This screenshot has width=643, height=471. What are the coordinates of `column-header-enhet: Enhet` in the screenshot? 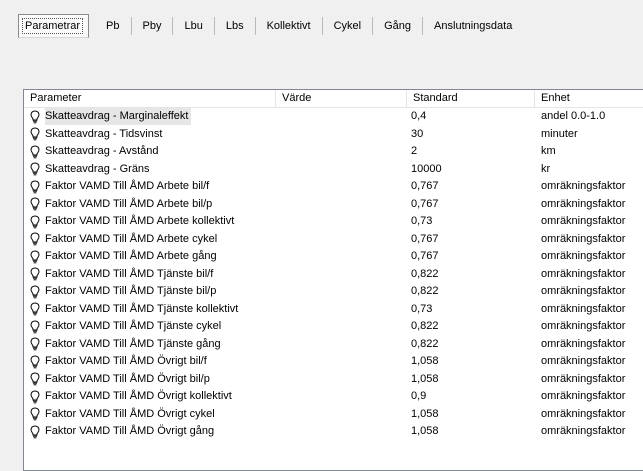 It's located at (589, 98).